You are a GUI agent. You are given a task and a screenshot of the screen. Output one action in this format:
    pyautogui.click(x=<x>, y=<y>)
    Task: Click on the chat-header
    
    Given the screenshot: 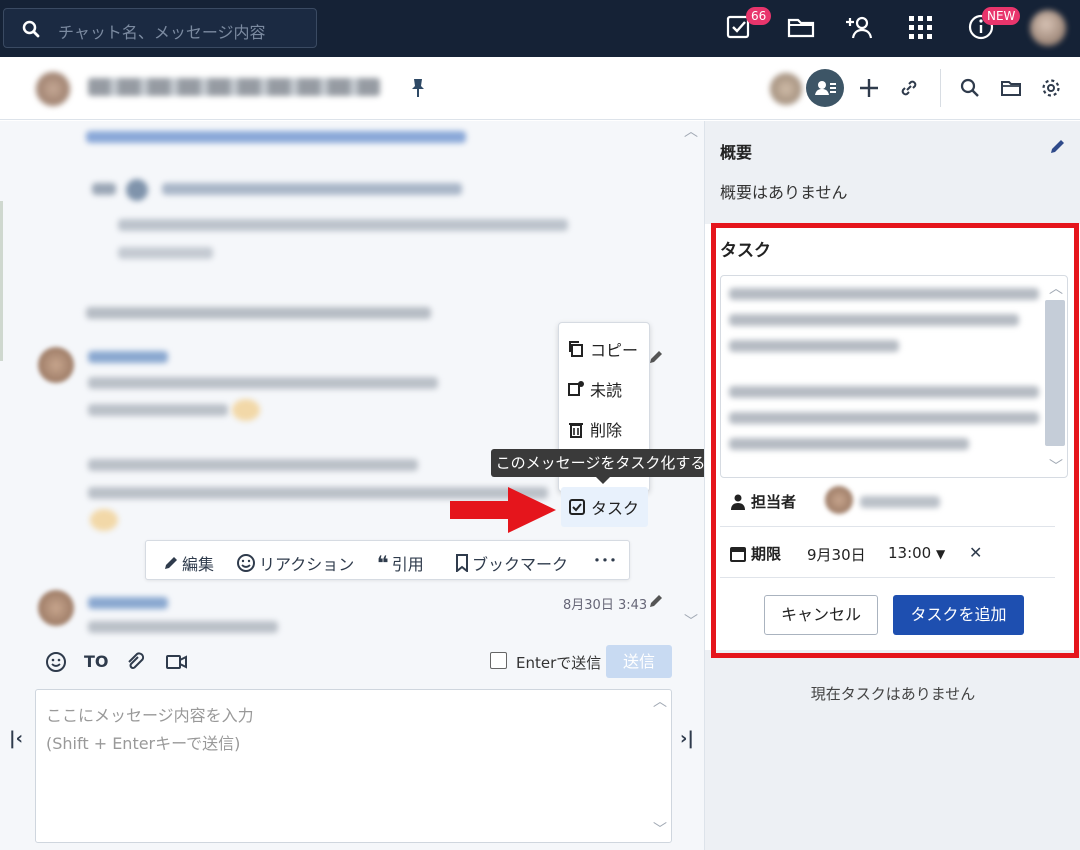 What is the action you would take?
    pyautogui.click(x=540, y=88)
    